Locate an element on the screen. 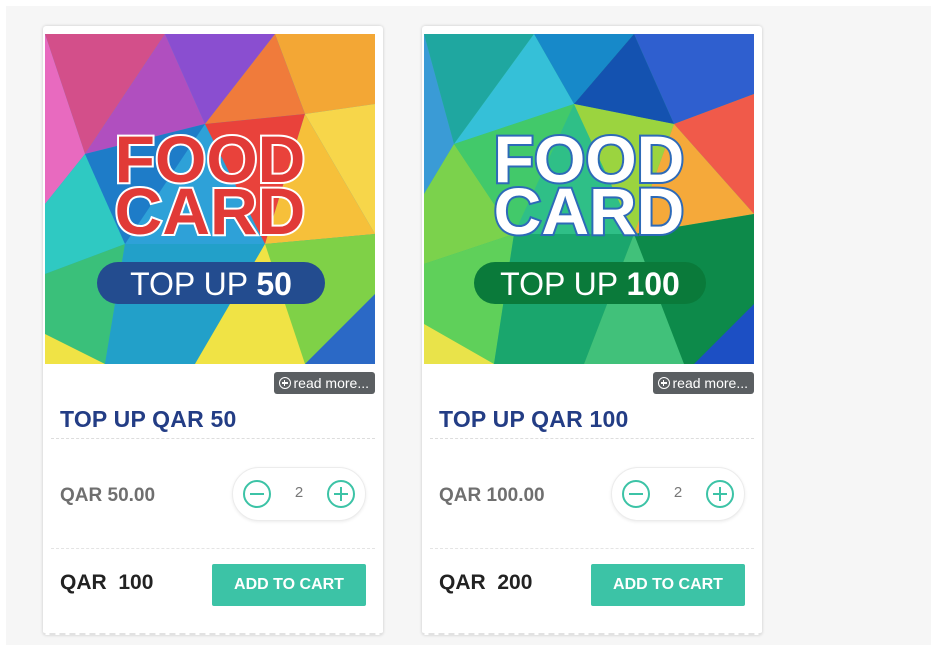 Image resolution: width=931 pixels, height=645 pixels. unit-price: QAR 50.00 is located at coordinates (108, 495).